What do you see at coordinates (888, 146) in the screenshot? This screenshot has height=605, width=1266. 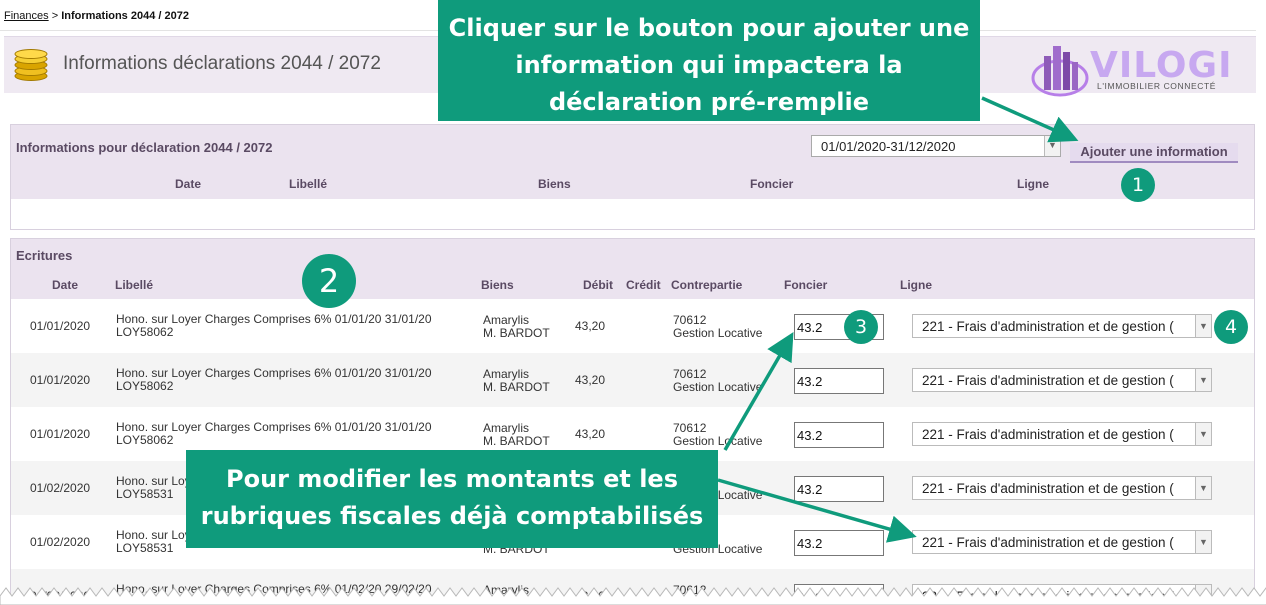 I see `period-value: 01/01/2020-31/12/2020` at bounding box center [888, 146].